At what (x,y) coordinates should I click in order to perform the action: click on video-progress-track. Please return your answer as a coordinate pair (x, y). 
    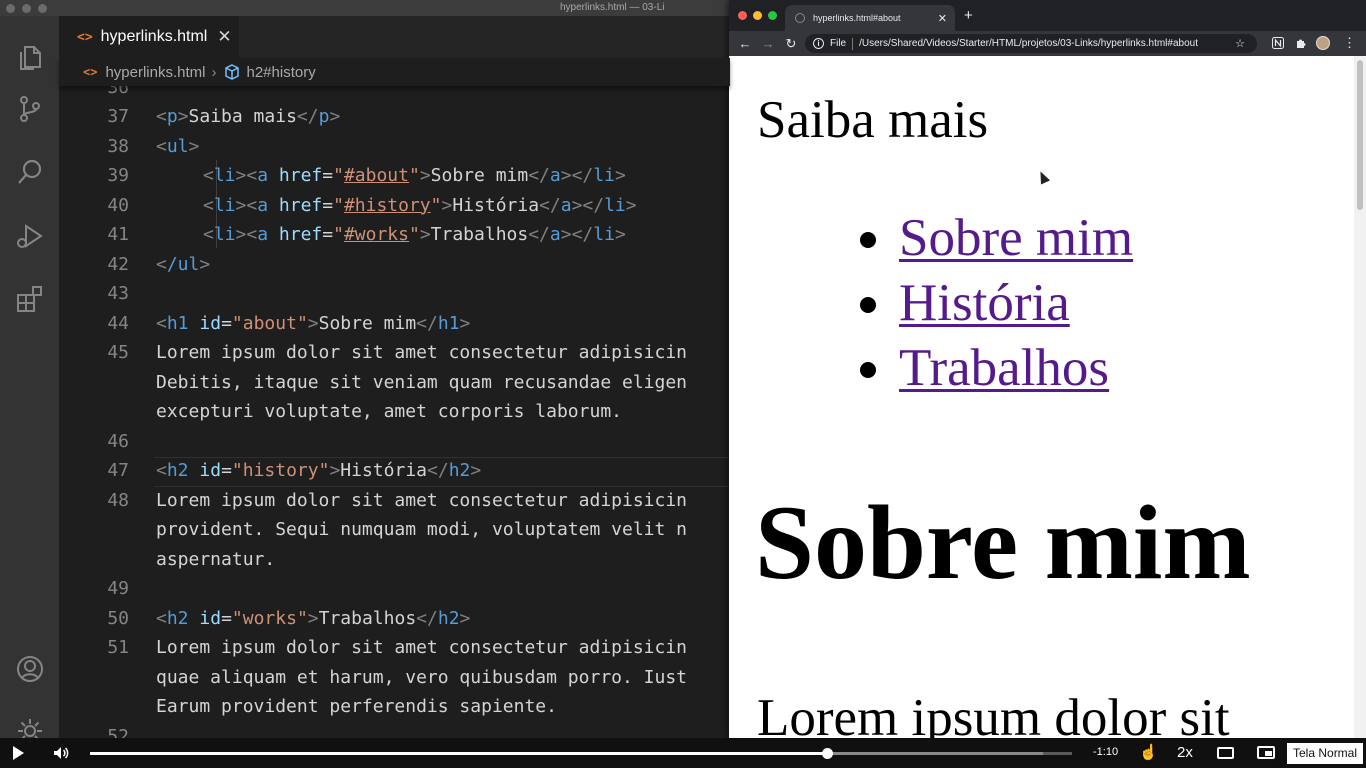
    Looking at the image, I should click on (581, 753).